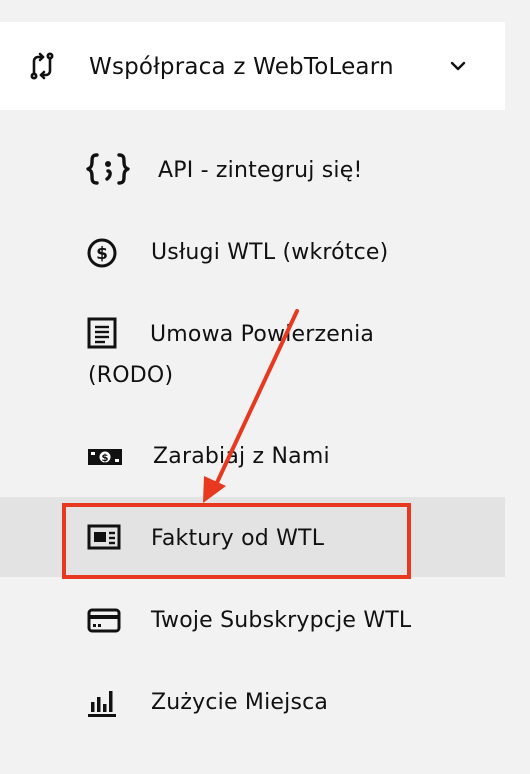  What do you see at coordinates (103, 538) in the screenshot?
I see `invoice-icon` at bounding box center [103, 538].